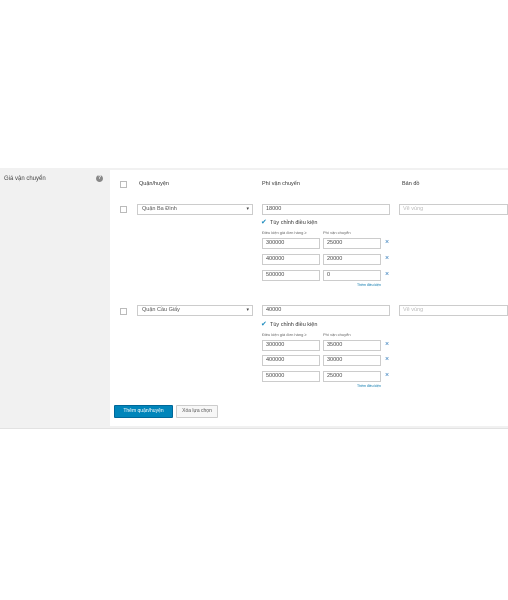 This screenshot has width=508, height=600. What do you see at coordinates (25, 179) in the screenshot?
I see `field-label: Giá vận chuyển` at bounding box center [25, 179].